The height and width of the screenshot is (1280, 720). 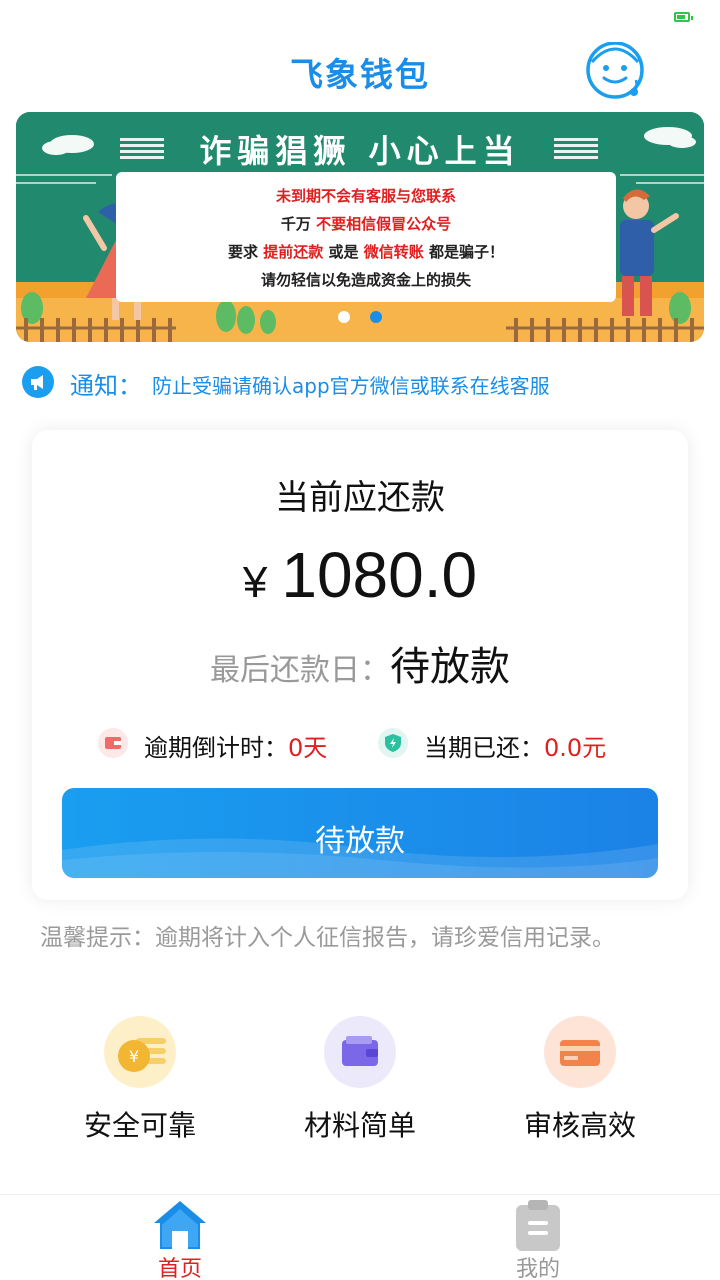 What do you see at coordinates (216, 748) in the screenshot?
I see `overdue-label: 逾期倒计时：` at bounding box center [216, 748].